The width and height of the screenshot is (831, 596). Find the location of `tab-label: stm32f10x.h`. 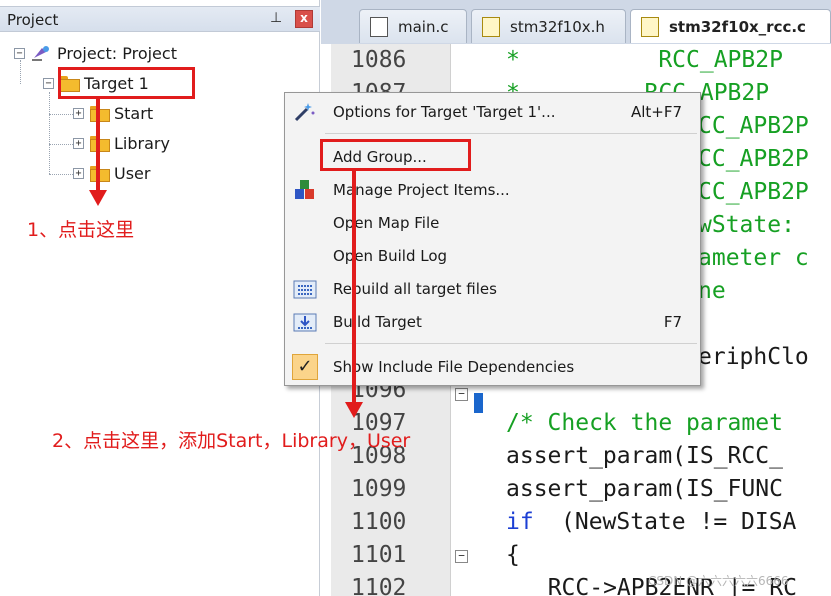

tab-label: stm32f10x.h is located at coordinates (557, 26).